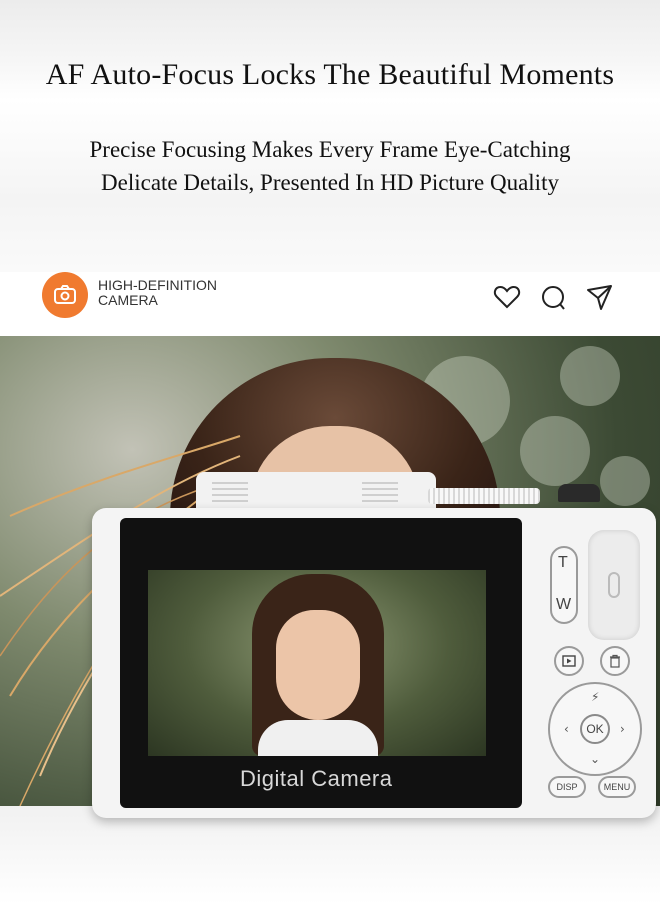  What do you see at coordinates (330, 855) in the screenshot?
I see `floor-reflection` at bounding box center [330, 855].